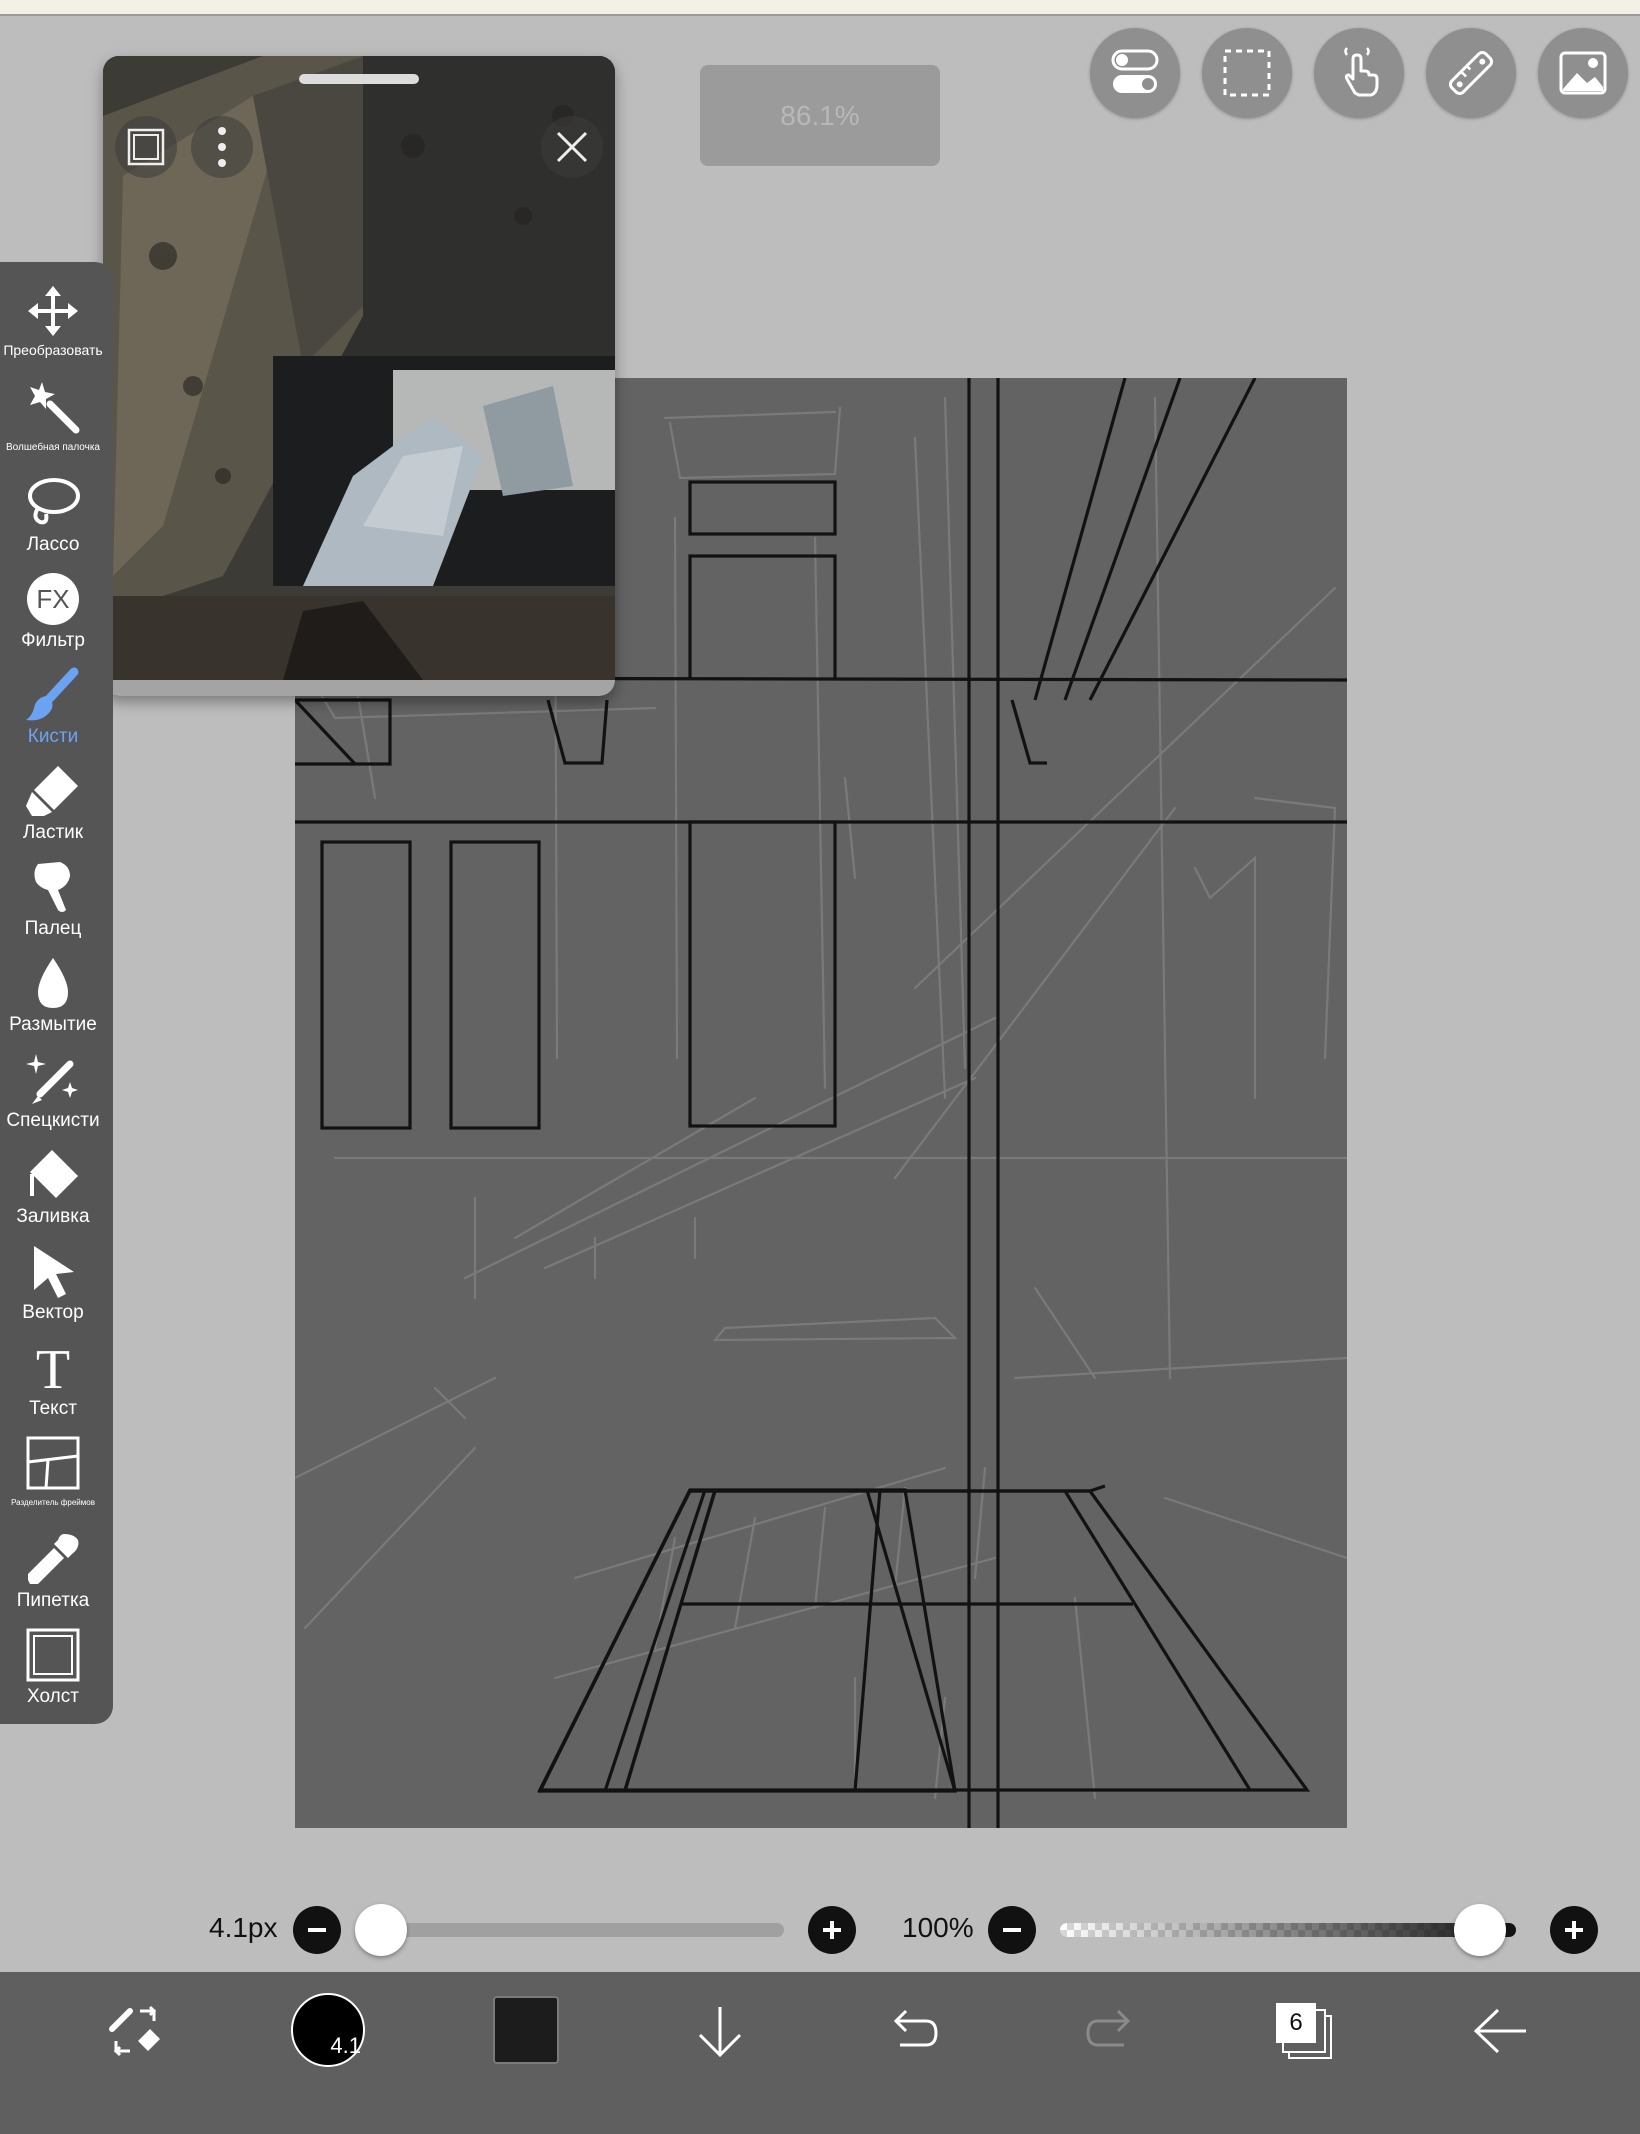  Describe the element at coordinates (52, 1079) in the screenshot. I see `special-brush-icon` at that location.